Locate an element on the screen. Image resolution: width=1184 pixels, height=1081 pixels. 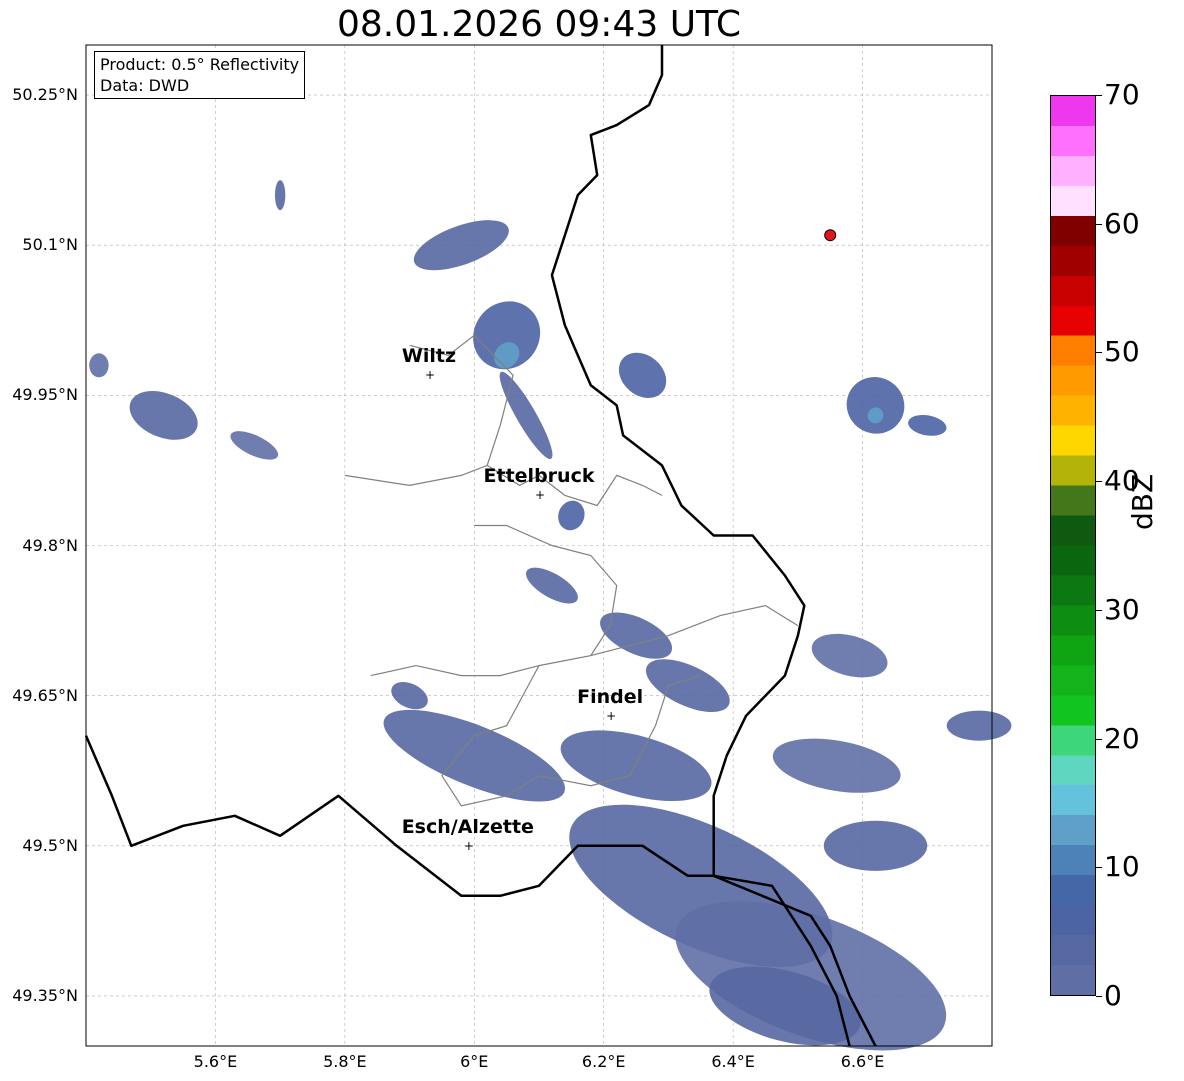
colorbar-tick-label: 50 is located at coordinates (1122, 352).